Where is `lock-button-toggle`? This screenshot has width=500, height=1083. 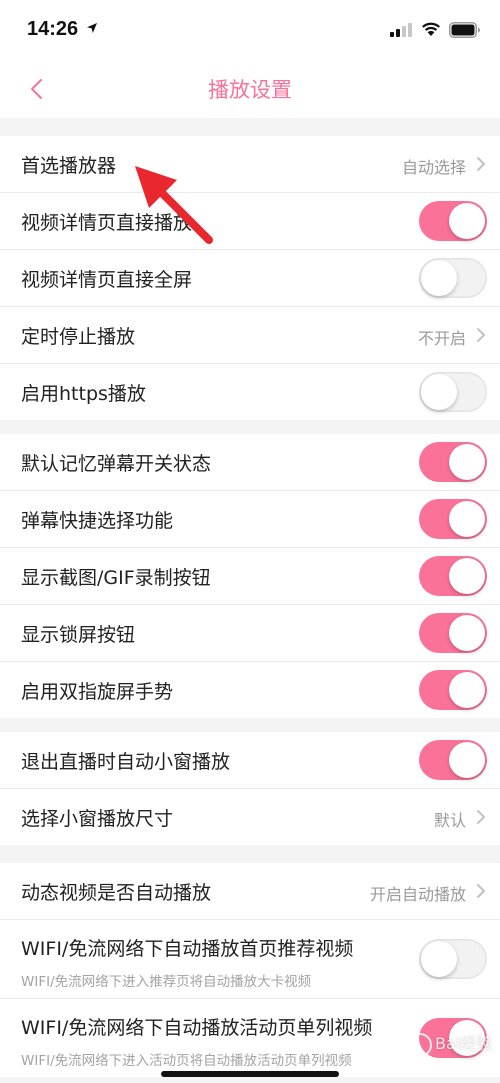 lock-button-toggle is located at coordinates (453, 633).